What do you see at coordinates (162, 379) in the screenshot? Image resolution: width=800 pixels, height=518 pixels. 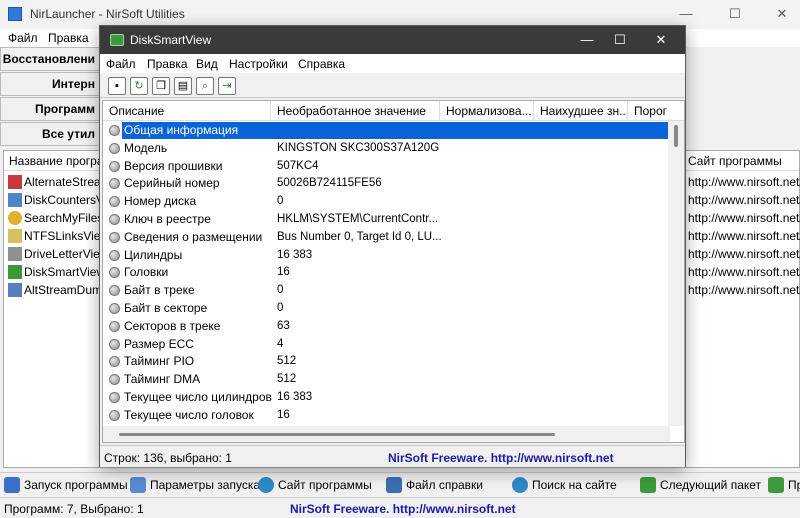 I see `cell-description: Тайминг DMA` at bounding box center [162, 379].